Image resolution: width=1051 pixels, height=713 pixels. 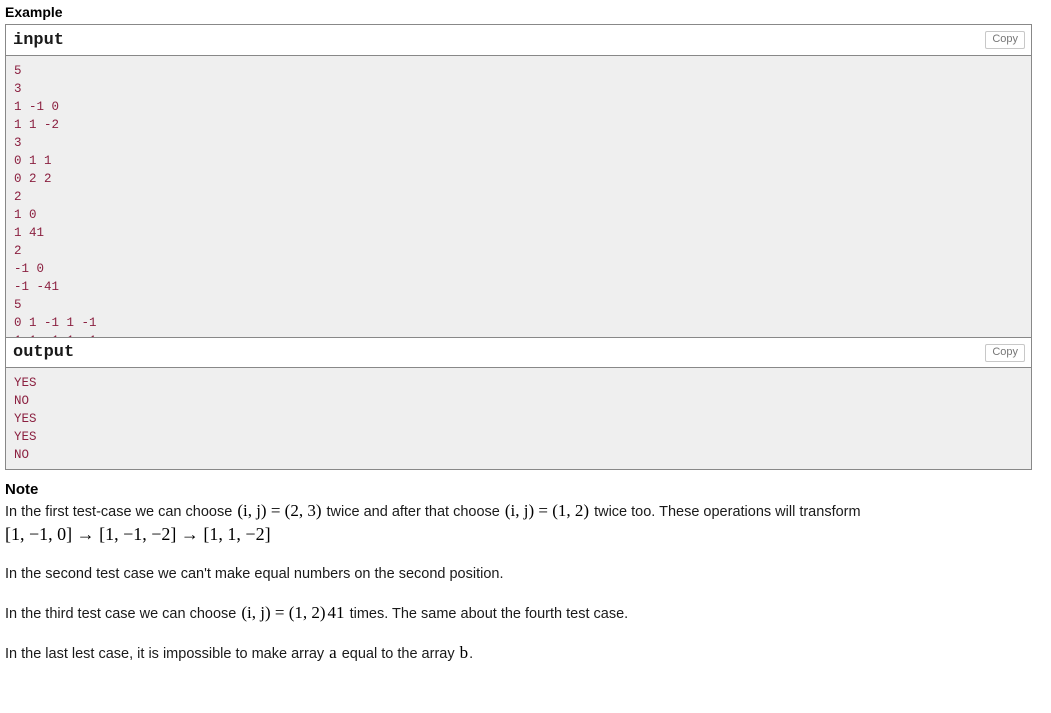 I want to click on note-p1-math-3: [1, −1, 0] → [1, −1, −2] → [1, 1, −2], so click(x=138, y=534).